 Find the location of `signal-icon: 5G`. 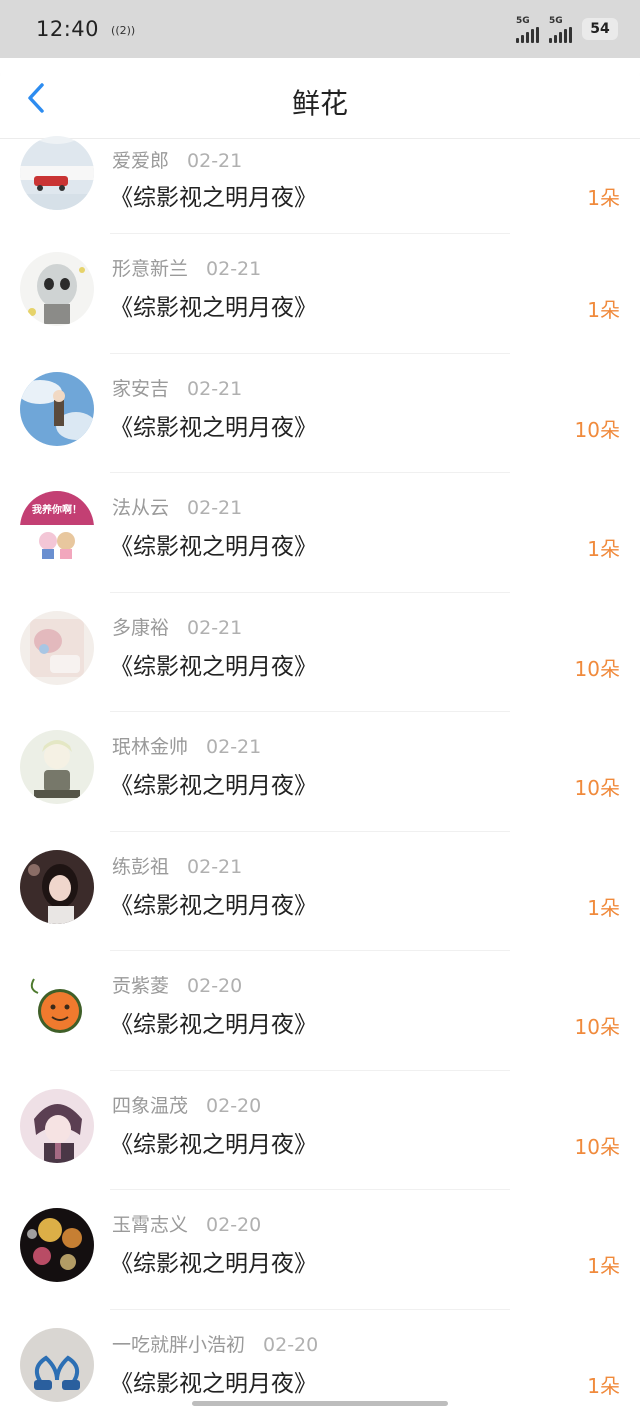

signal-icon: 5G is located at coordinates (527, 29).